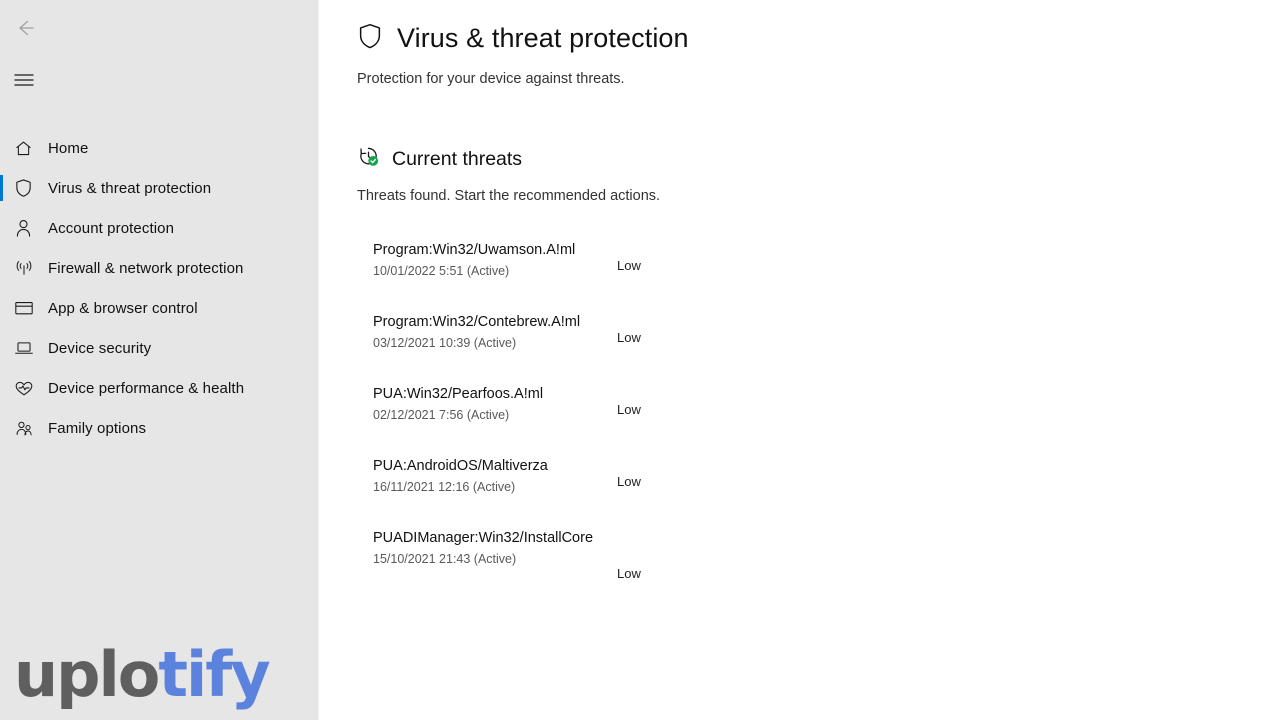  I want to click on section-title: Current threats, so click(457, 158).